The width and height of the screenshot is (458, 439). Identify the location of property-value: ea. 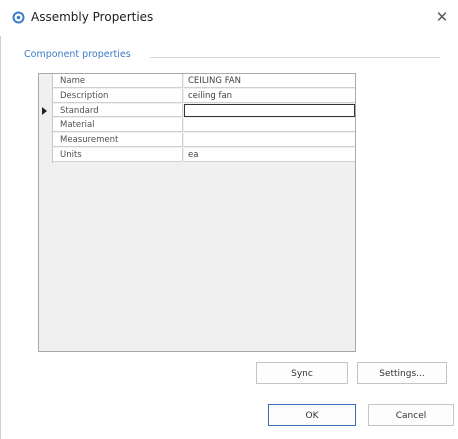
(269, 154).